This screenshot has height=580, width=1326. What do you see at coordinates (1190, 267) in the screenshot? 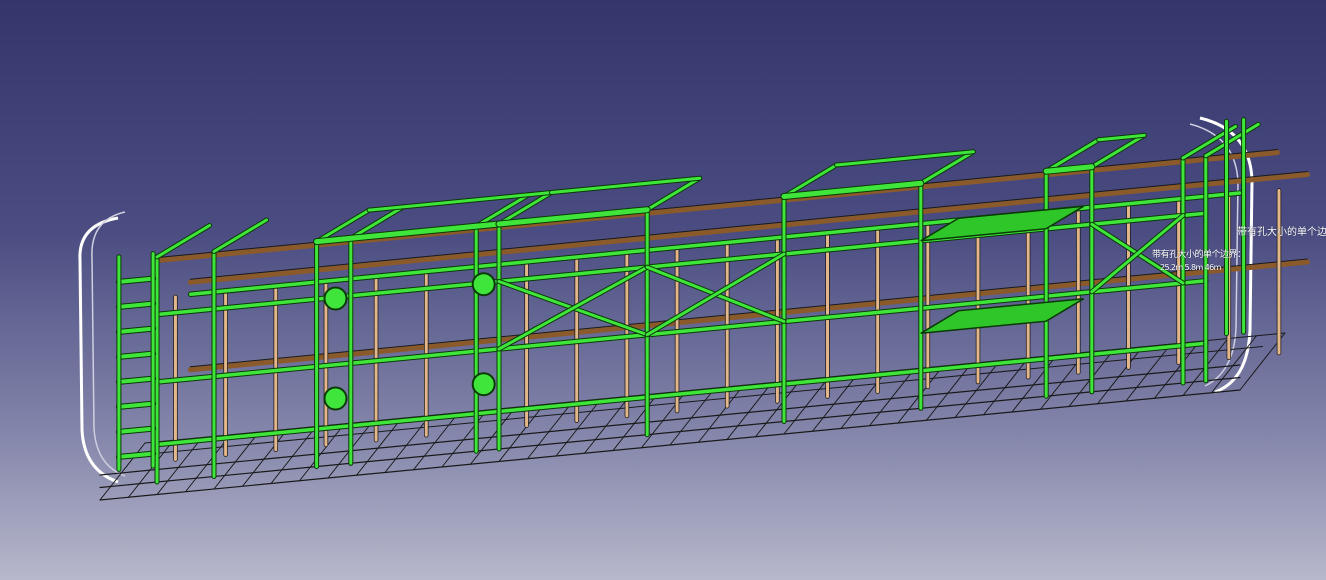
I see `dimension-annotation: 25.2m 5.8m 46m` at bounding box center [1190, 267].